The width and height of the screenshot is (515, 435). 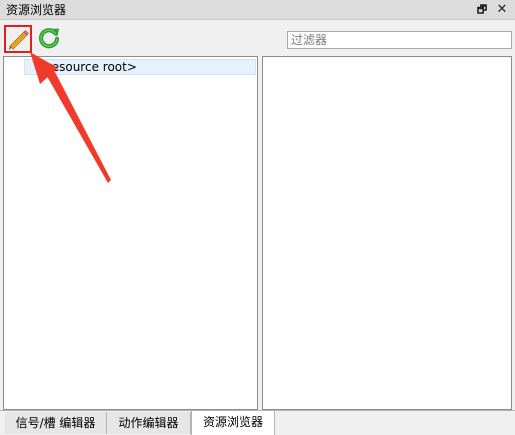 I want to click on close-icon: ✕, so click(x=502, y=10).